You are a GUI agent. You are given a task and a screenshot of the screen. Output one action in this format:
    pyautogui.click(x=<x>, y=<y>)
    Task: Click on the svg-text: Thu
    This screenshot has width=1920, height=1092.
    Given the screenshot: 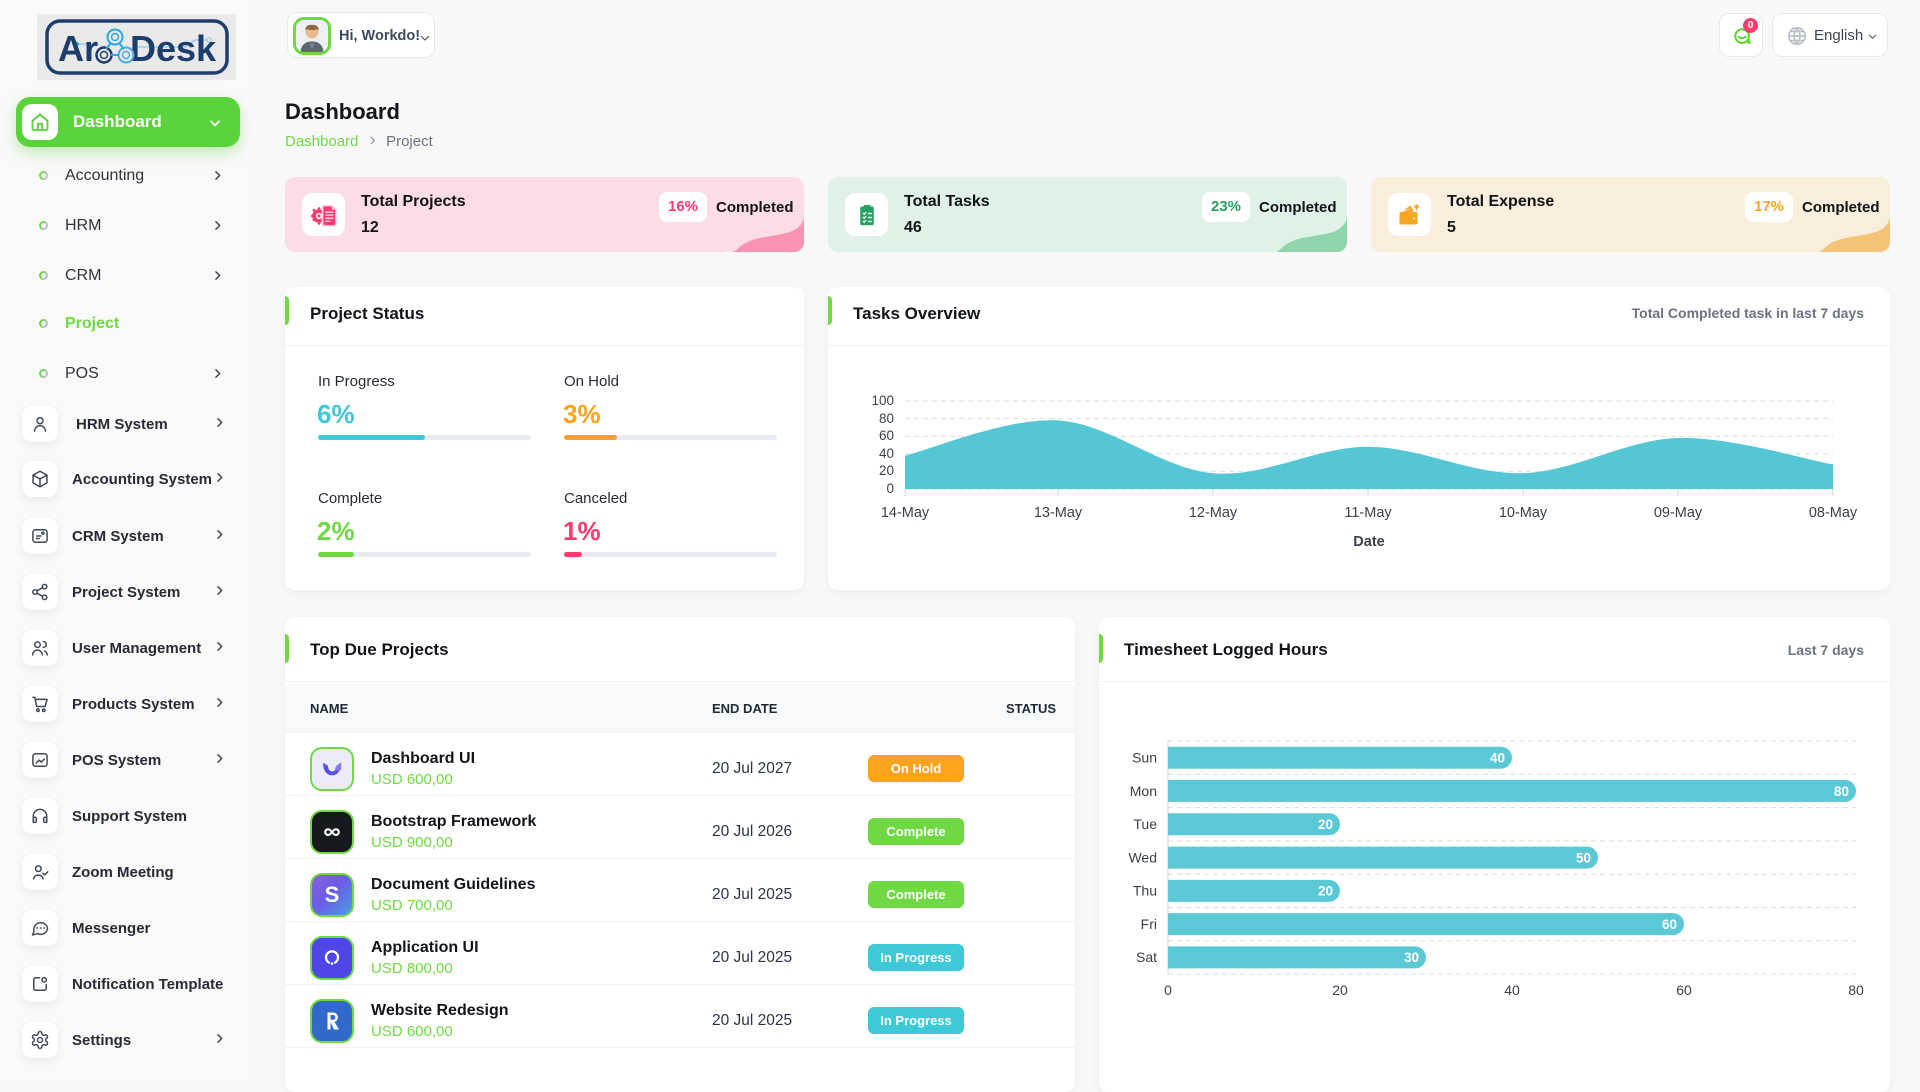 What is the action you would take?
    pyautogui.click(x=1145, y=891)
    